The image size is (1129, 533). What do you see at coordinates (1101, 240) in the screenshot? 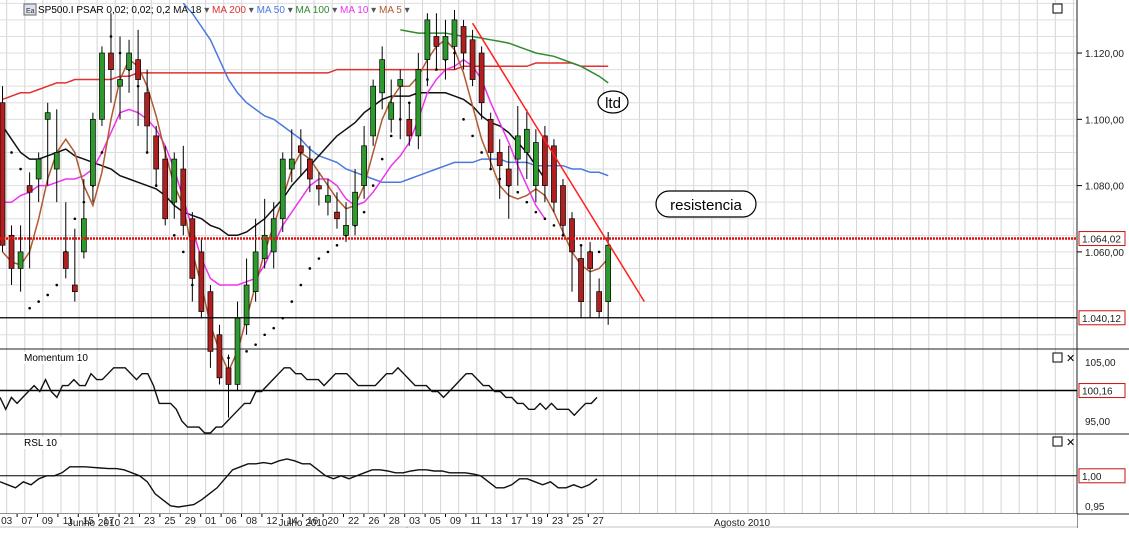
I see `resistance-level-label: 1.064,02` at bounding box center [1101, 240].